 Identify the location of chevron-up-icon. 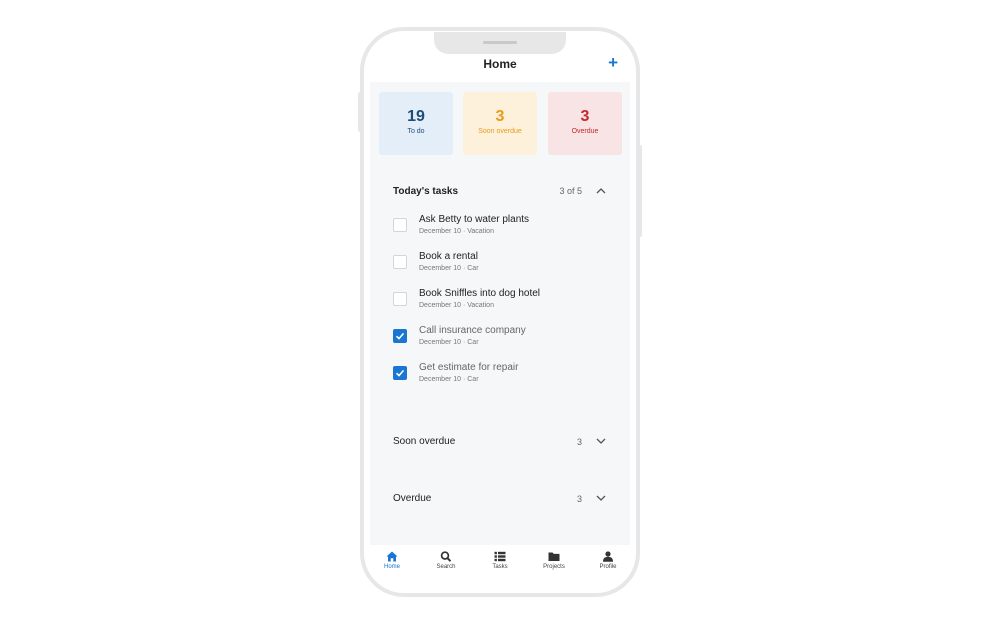
(601, 191).